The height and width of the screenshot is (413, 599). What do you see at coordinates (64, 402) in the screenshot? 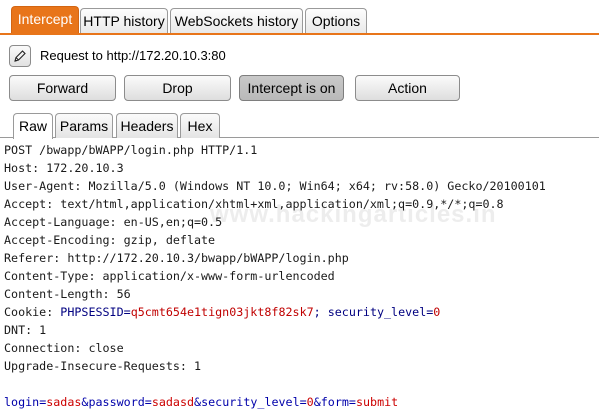
I see `body-param-value: sadas` at bounding box center [64, 402].